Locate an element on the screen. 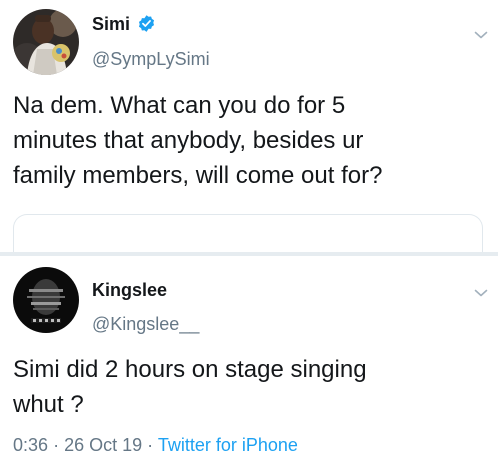 The image size is (498, 466). tweet-meta: 0:36 · 26 Oct 19 · Twitter for iPhone is located at coordinates (155, 445).